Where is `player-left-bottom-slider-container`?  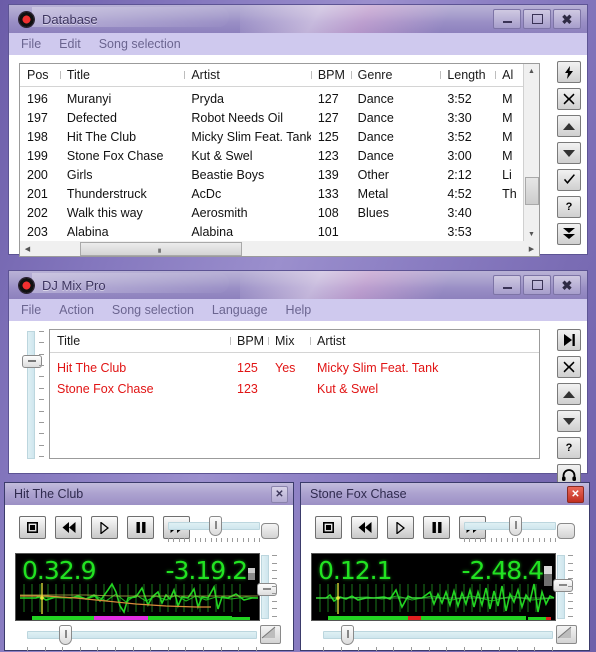 player-left-bottom-slider-container is located at coordinates (142, 638).